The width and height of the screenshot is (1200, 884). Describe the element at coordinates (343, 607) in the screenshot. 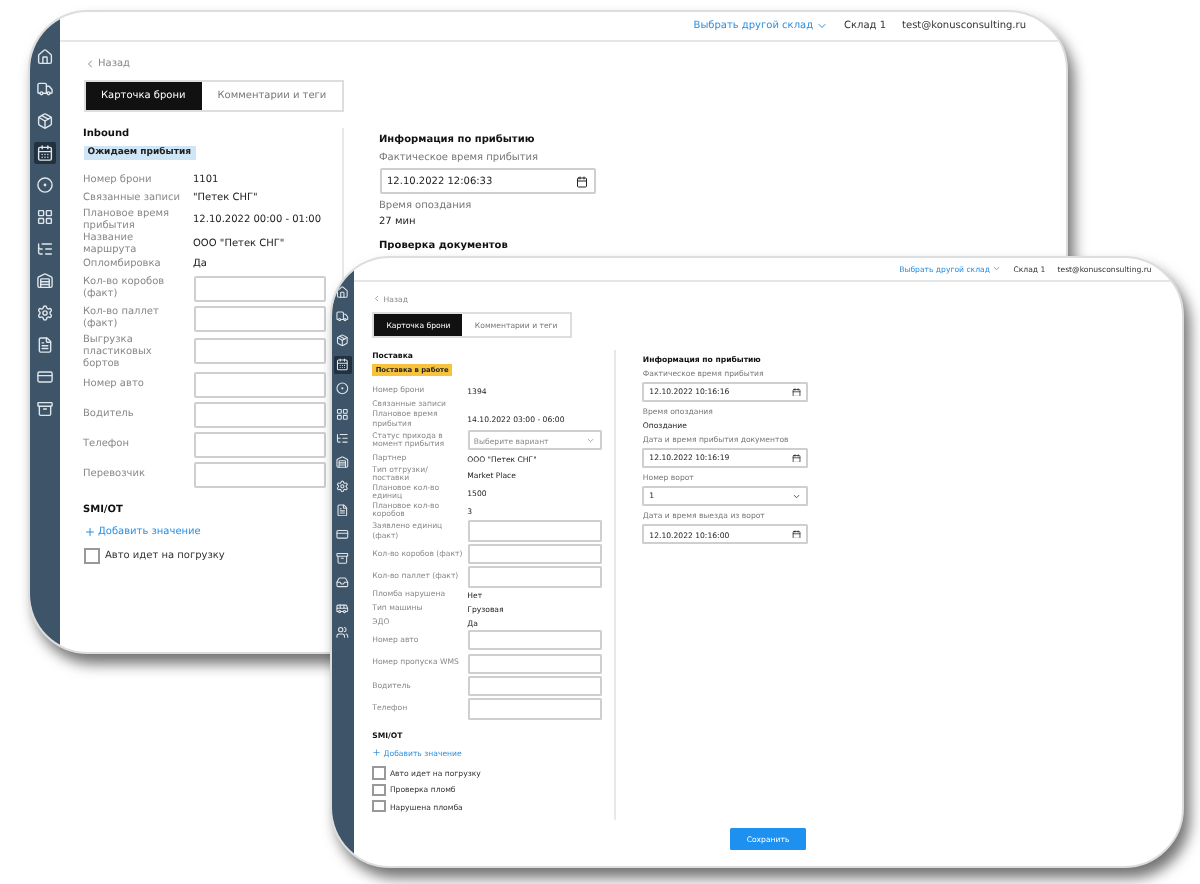

I see `bus-icon` at that location.